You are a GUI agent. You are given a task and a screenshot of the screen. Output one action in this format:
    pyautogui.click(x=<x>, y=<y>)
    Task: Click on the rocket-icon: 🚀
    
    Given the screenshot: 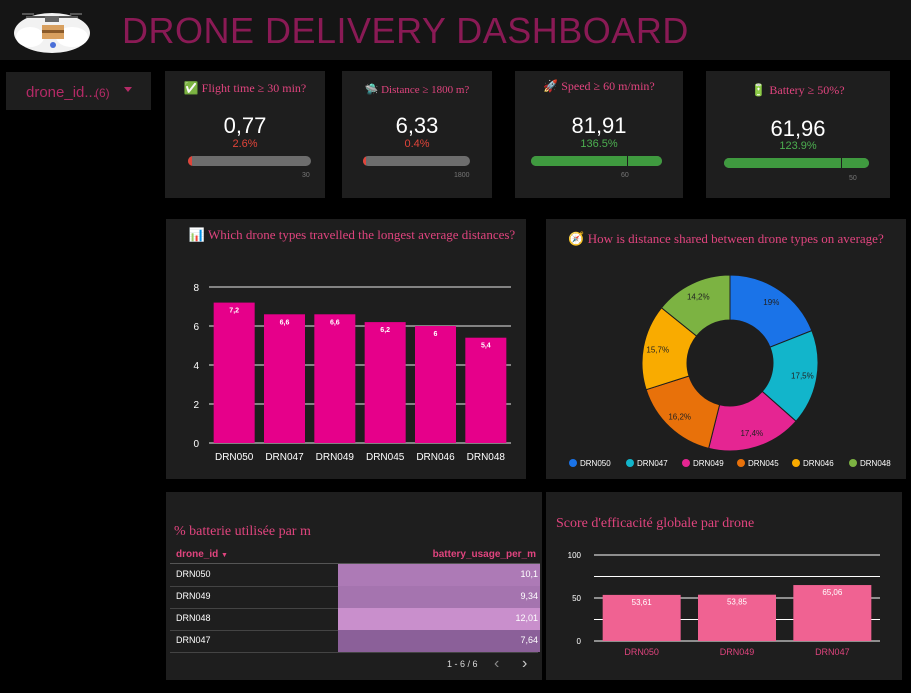 What is the action you would take?
    pyautogui.click(x=551, y=86)
    